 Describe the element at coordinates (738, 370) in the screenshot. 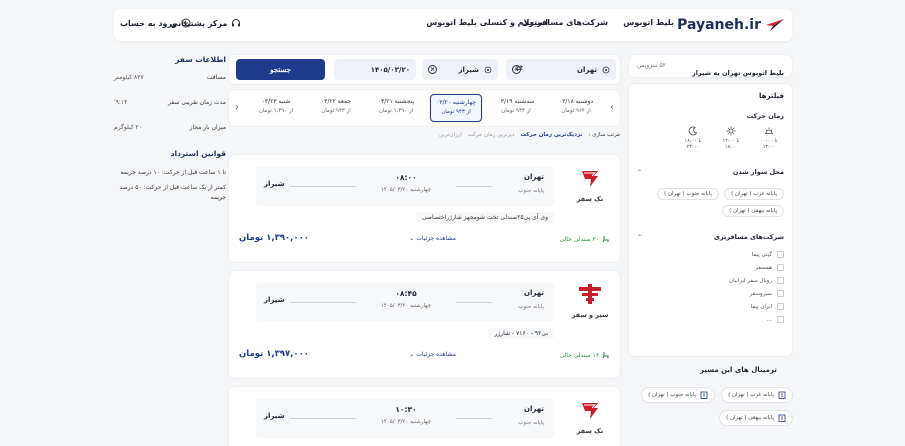

I see `terminals-title: ترمینال های این مسیر` at that location.